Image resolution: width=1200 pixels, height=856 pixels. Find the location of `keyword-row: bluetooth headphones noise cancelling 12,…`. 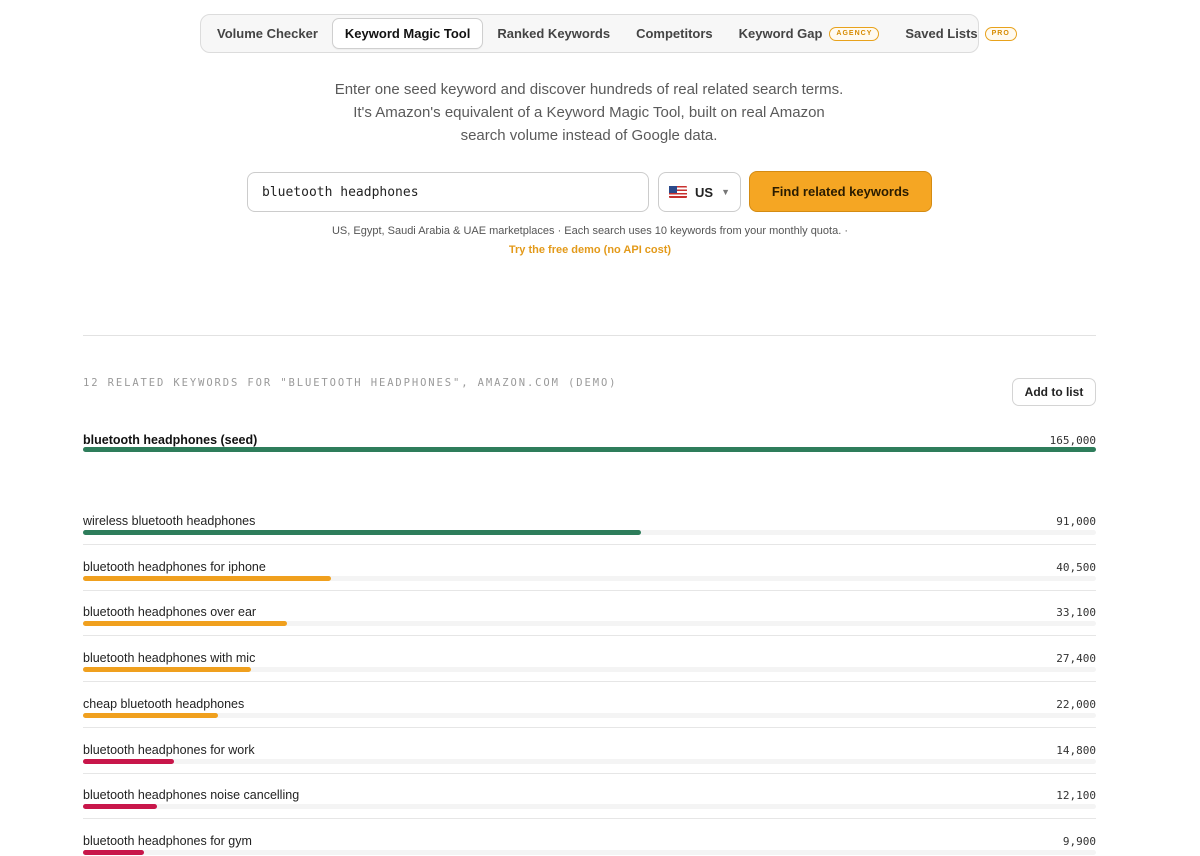

keyword-row: bluetooth headphones noise cancelling 12,… is located at coordinates (589, 811).